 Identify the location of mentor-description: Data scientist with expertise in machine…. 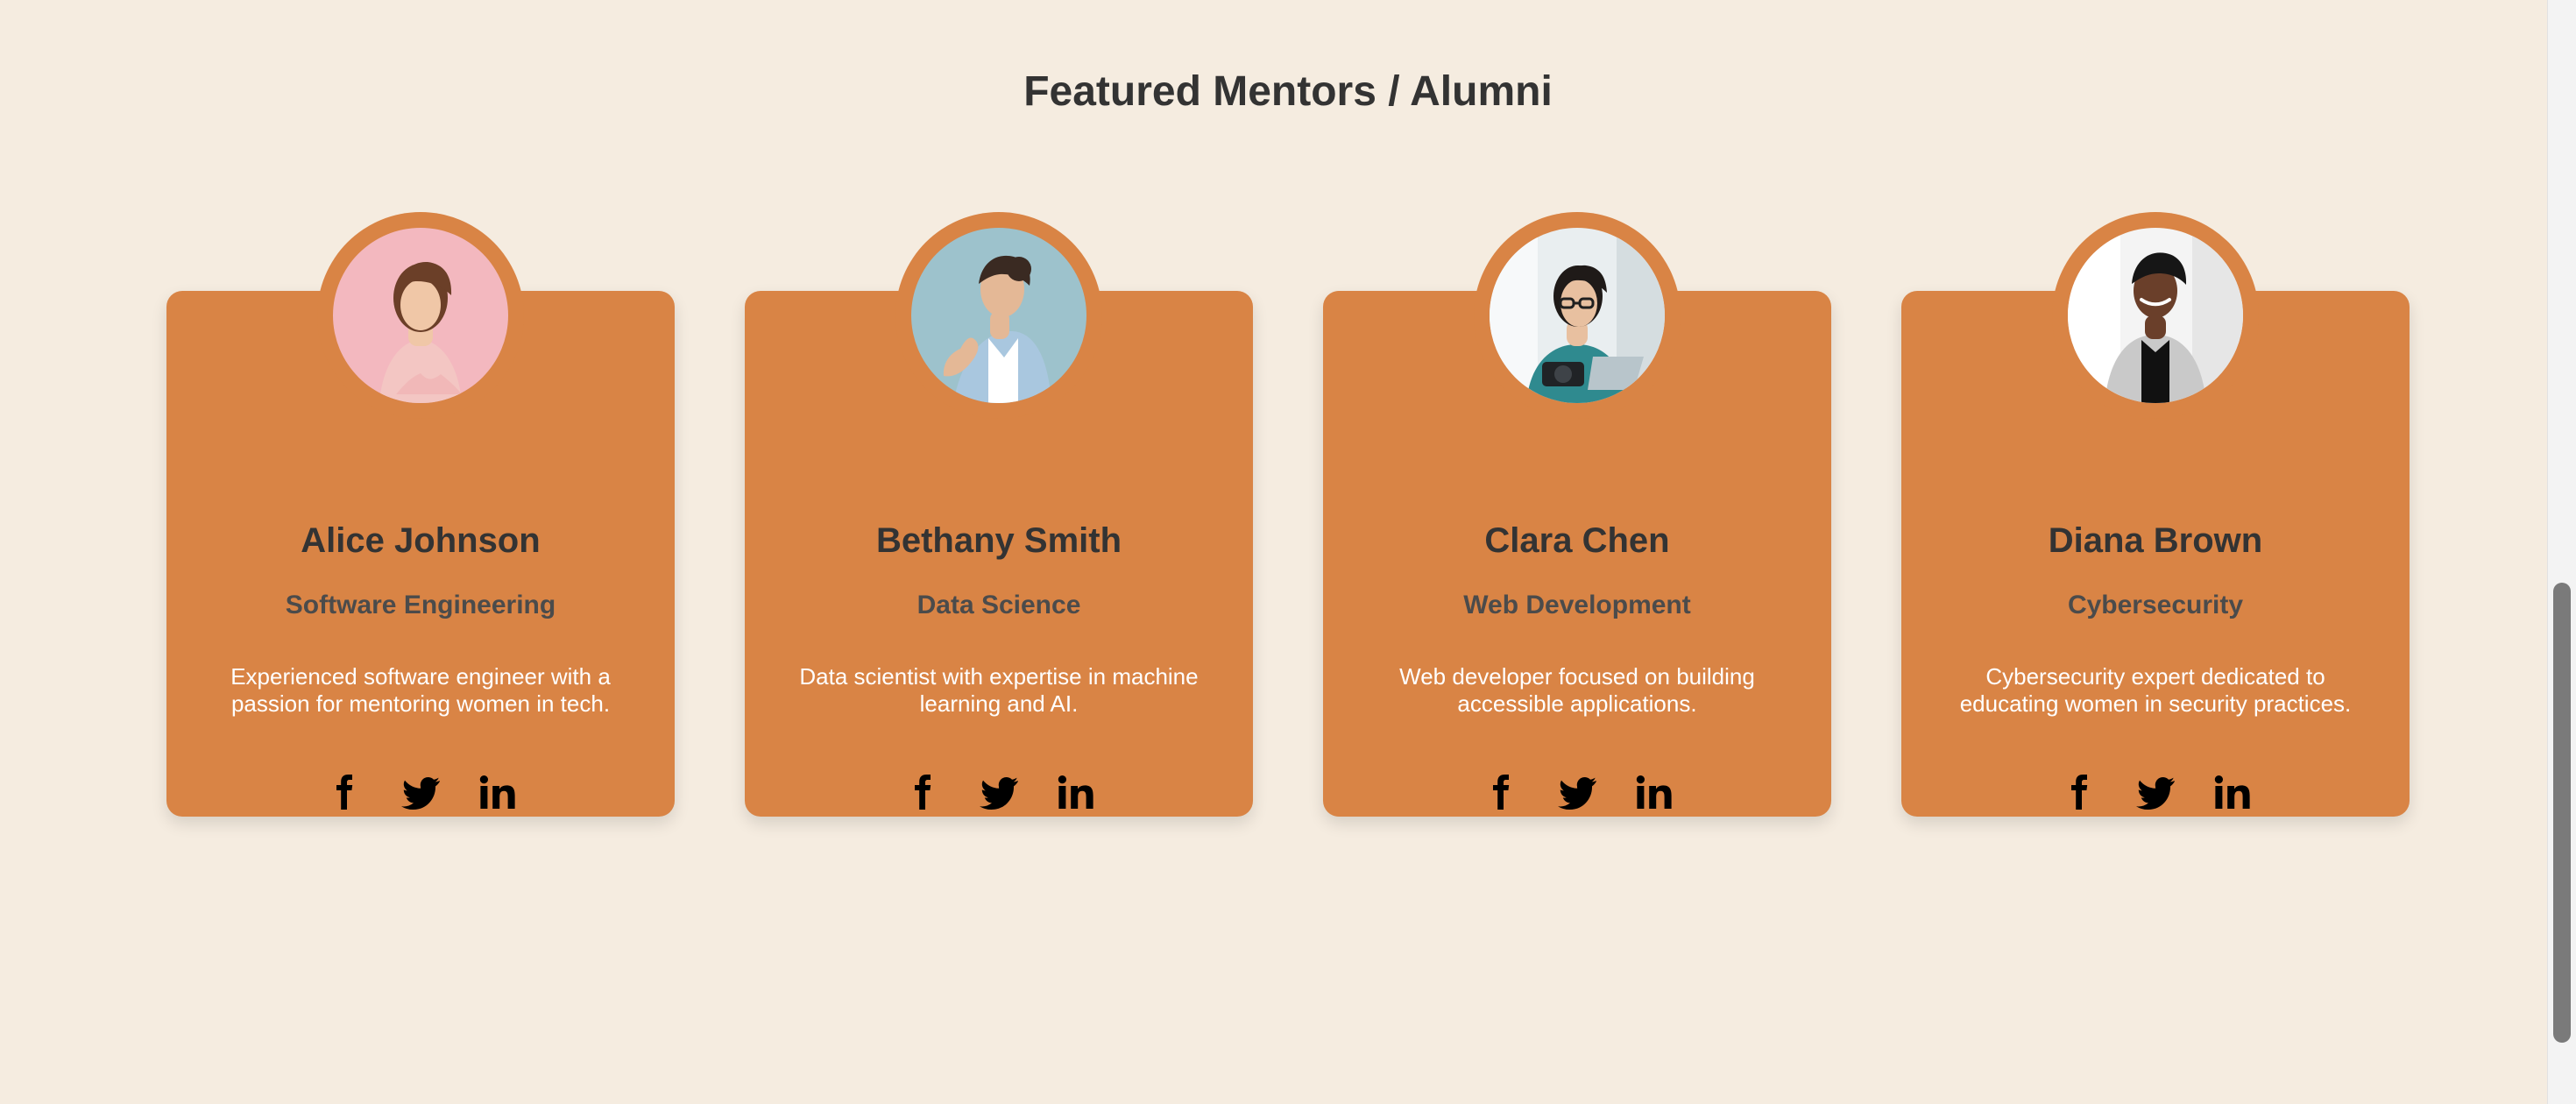
(999, 690).